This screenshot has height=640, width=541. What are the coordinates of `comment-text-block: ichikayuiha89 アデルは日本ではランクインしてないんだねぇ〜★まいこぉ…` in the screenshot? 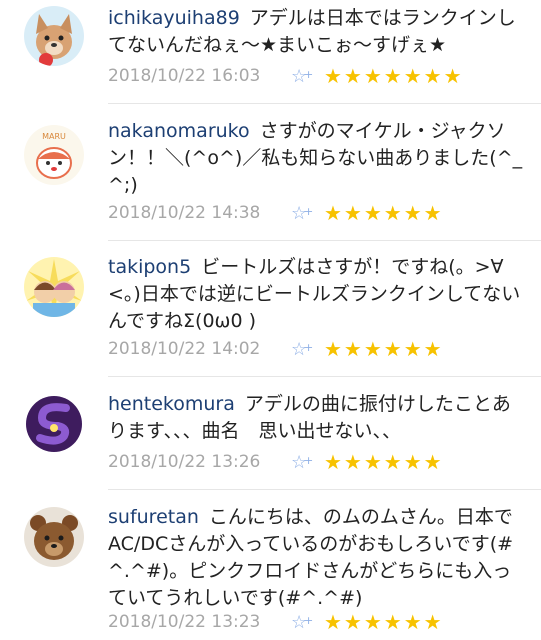 It's located at (316, 32).